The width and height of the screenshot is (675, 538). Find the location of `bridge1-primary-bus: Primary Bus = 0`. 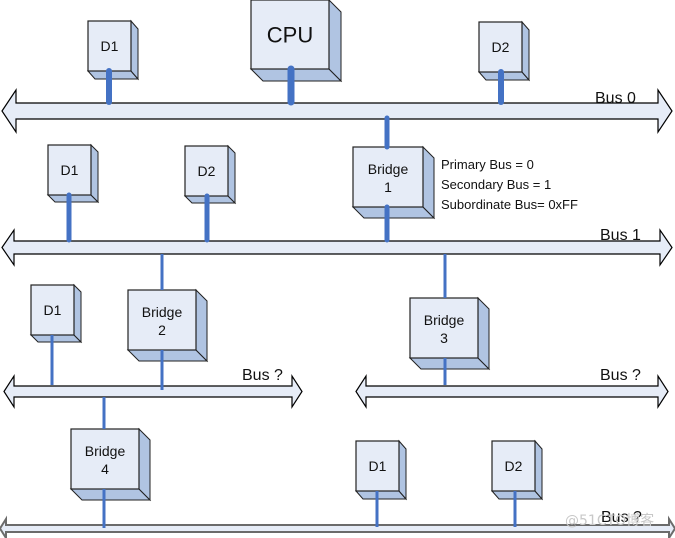

bridge1-primary-bus: Primary Bus = 0 is located at coordinates (487, 164).